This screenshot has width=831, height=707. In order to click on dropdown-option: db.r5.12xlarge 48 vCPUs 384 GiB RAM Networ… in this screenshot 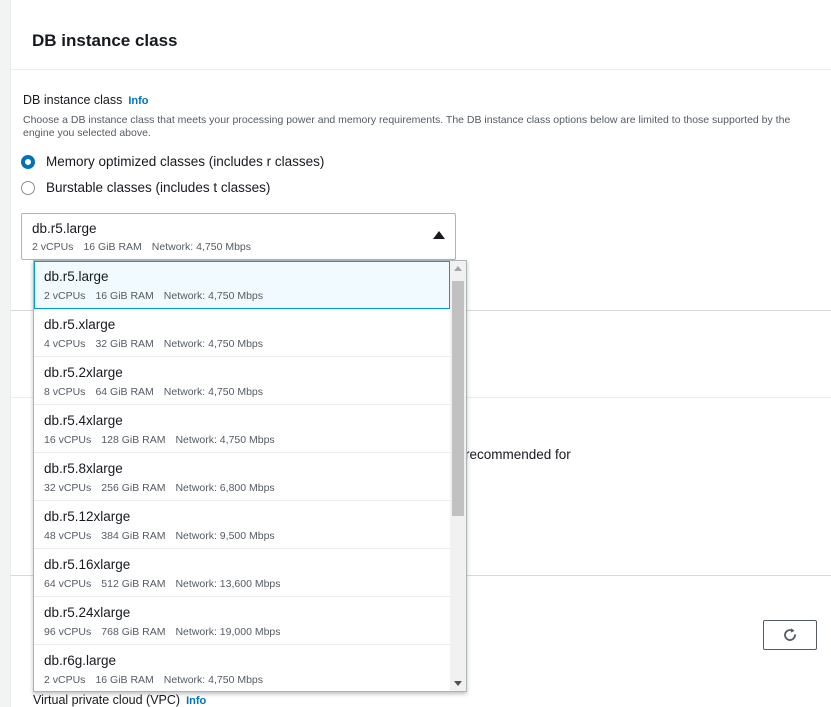, I will do `click(242, 525)`.